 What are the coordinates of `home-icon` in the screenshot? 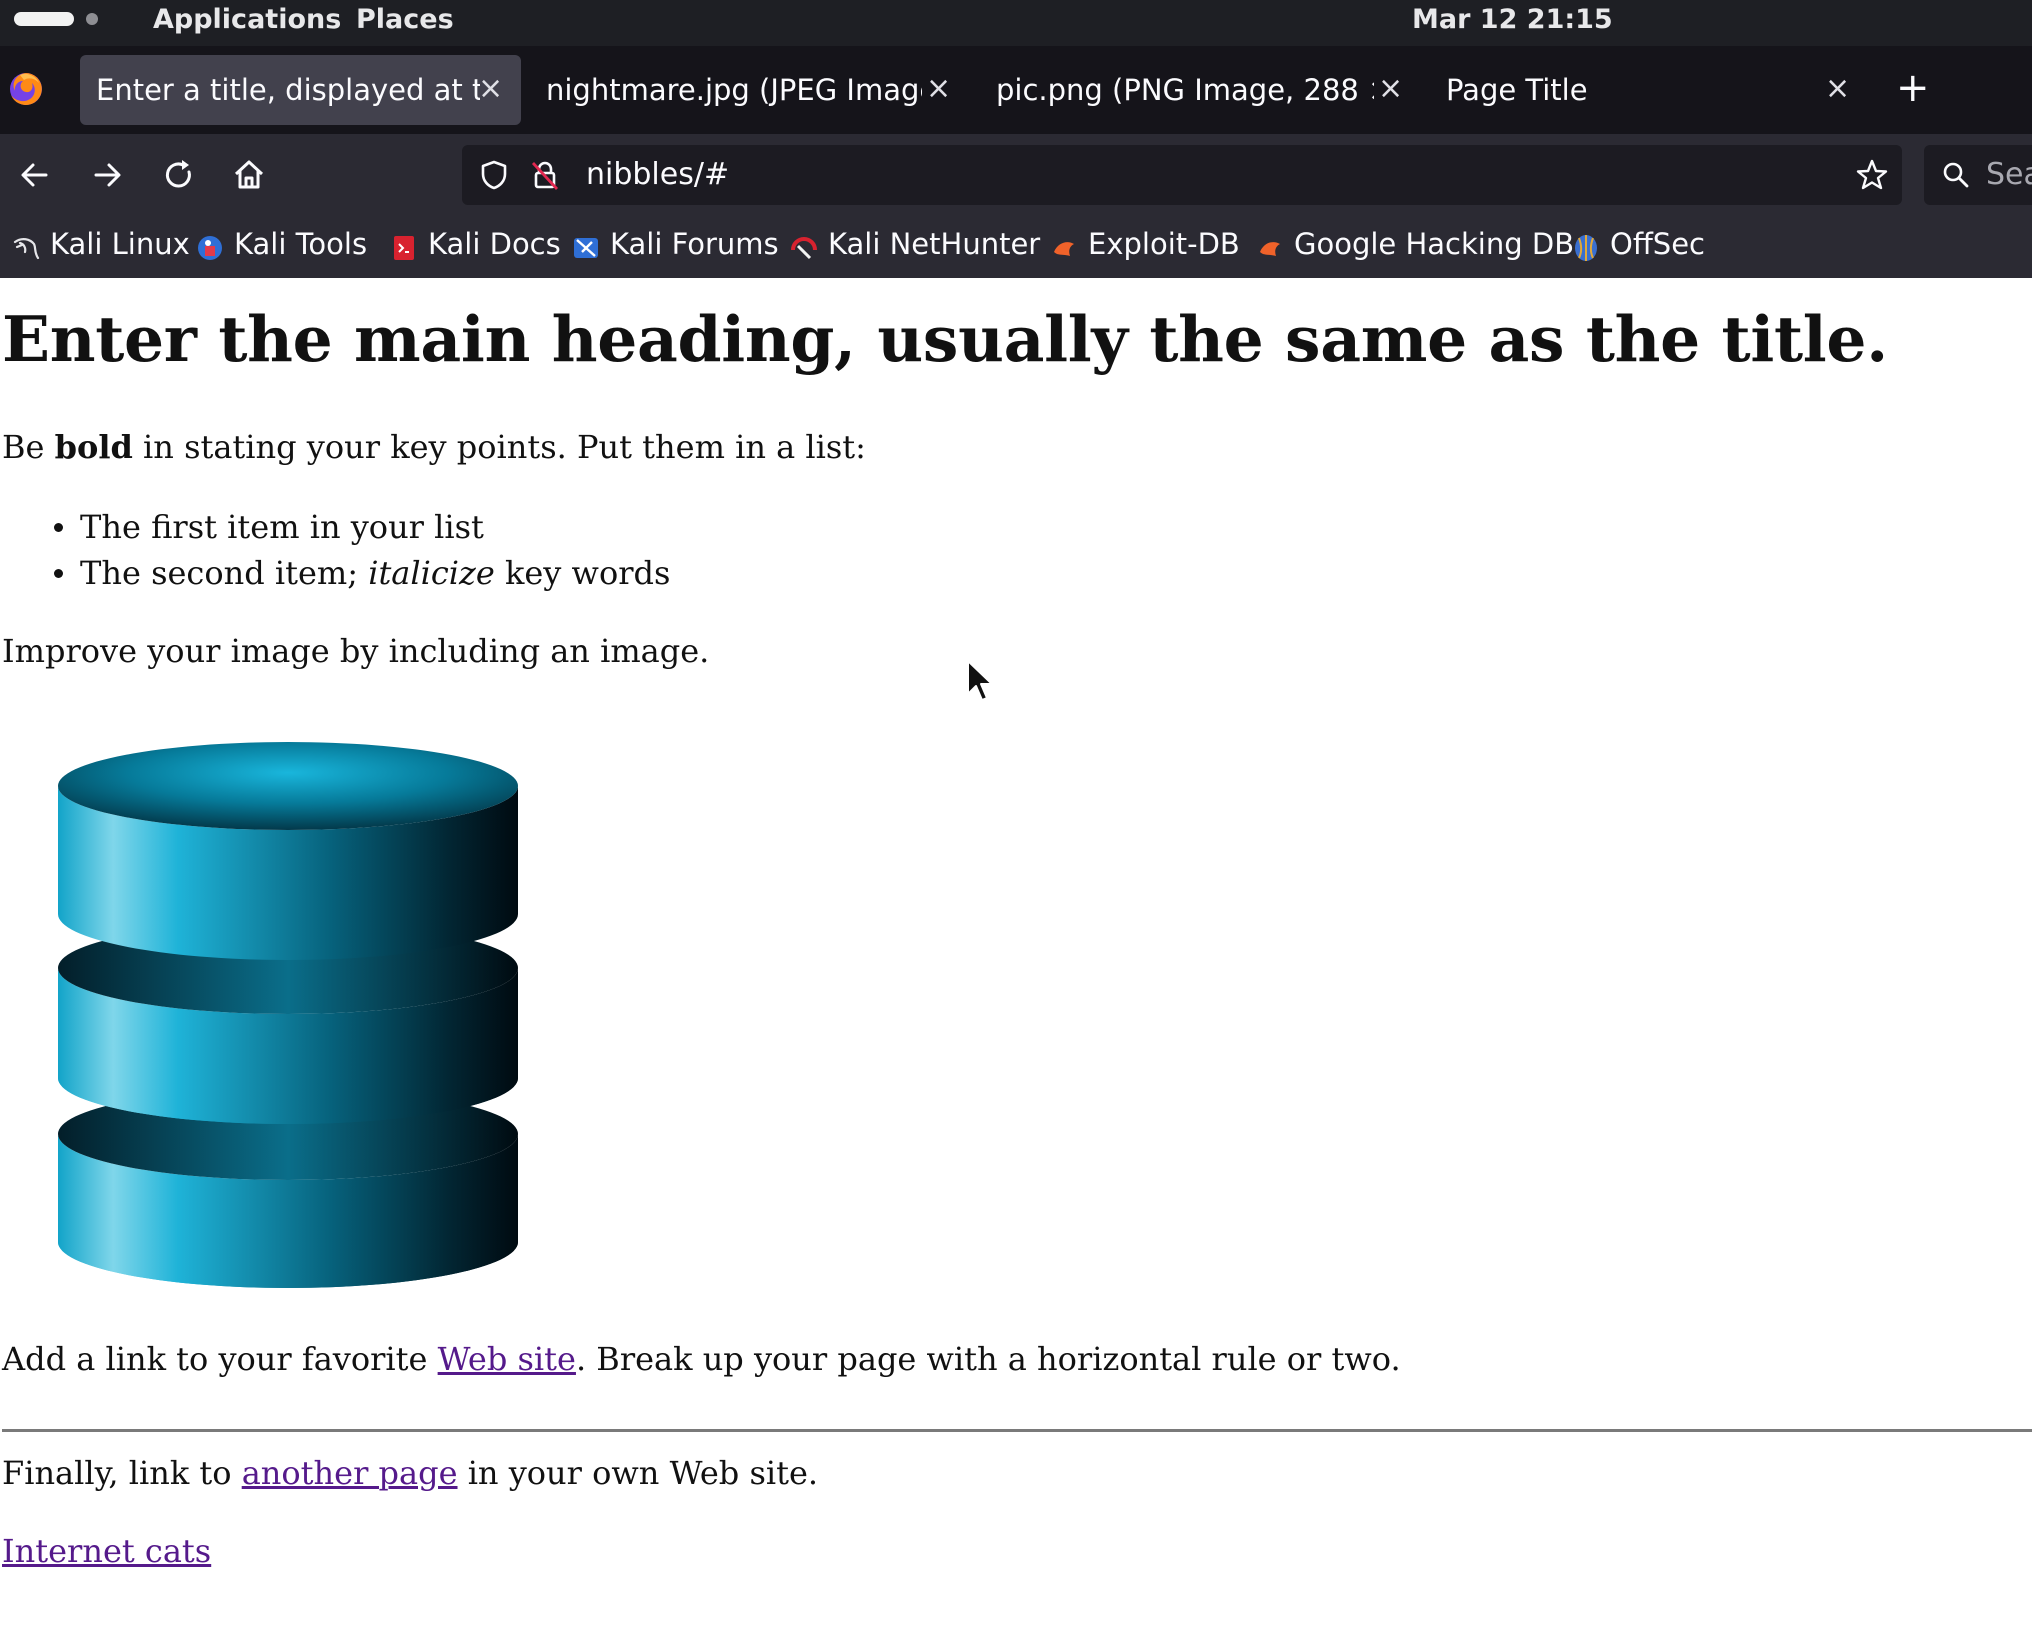 It's located at (249, 175).